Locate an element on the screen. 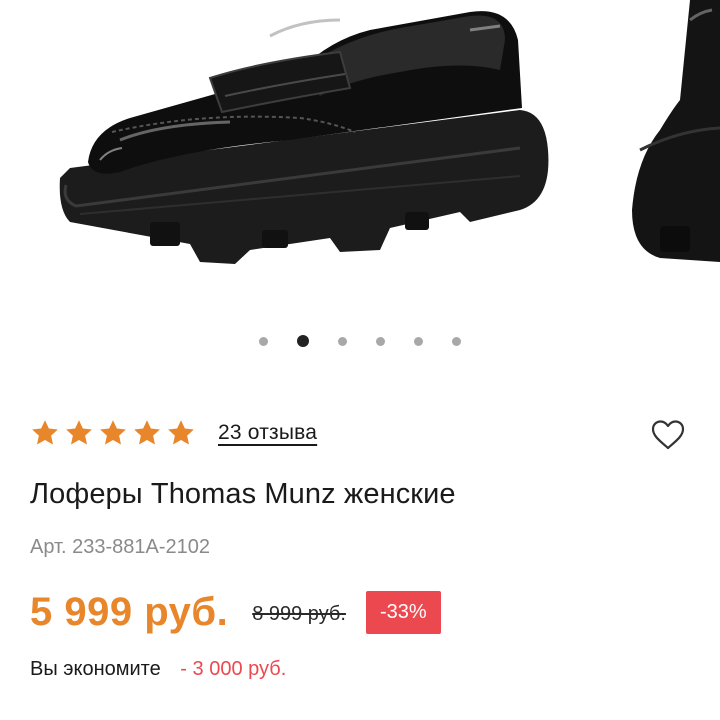  savings-value: - 3 000 руб. is located at coordinates (233, 669).